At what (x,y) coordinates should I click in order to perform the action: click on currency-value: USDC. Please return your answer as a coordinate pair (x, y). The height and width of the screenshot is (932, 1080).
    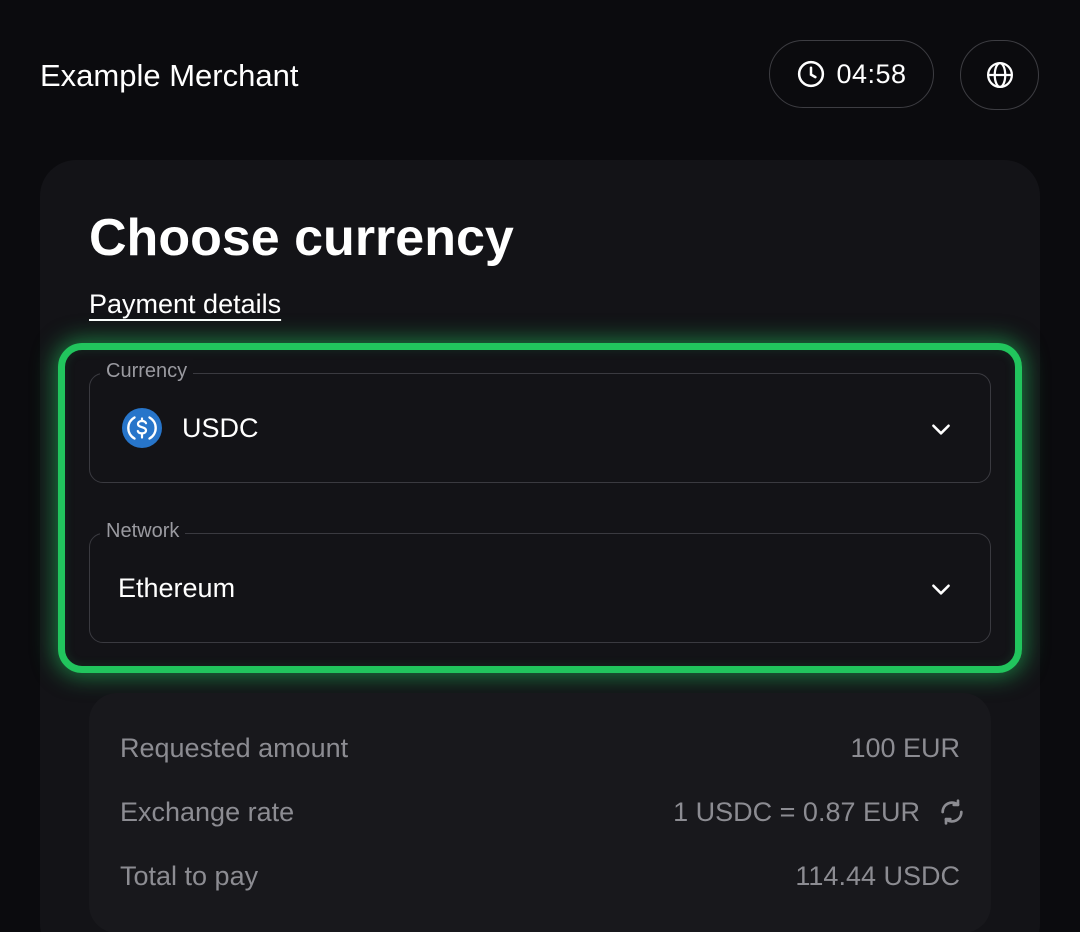
    Looking at the image, I should click on (220, 428).